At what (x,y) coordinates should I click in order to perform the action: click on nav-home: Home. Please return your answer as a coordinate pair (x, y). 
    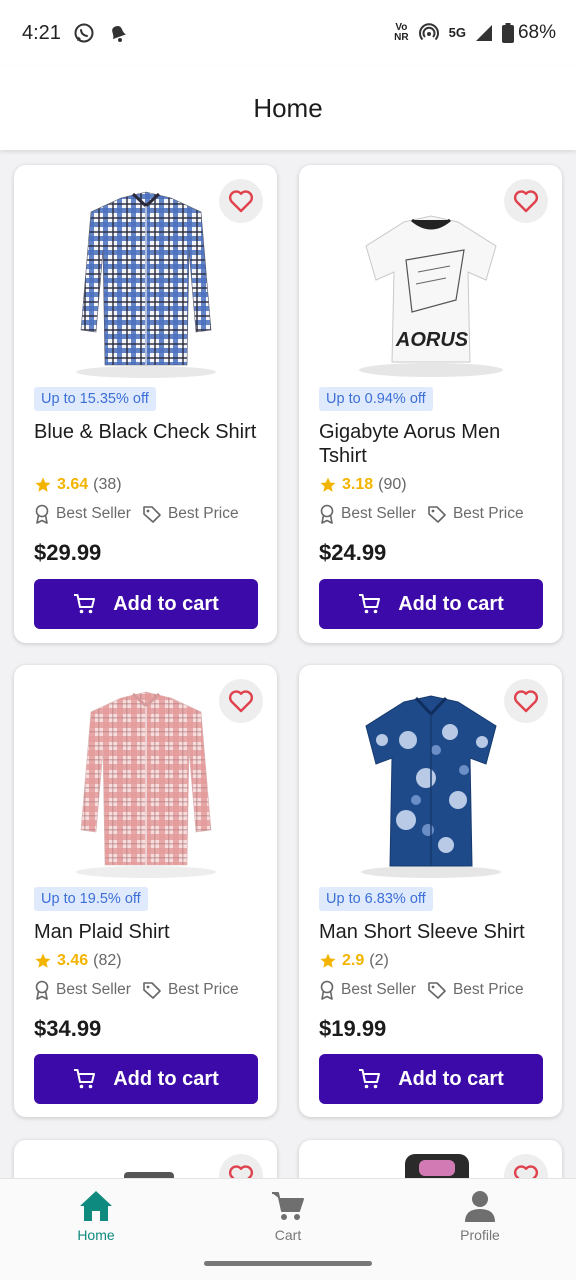
    Looking at the image, I should click on (96, 1216).